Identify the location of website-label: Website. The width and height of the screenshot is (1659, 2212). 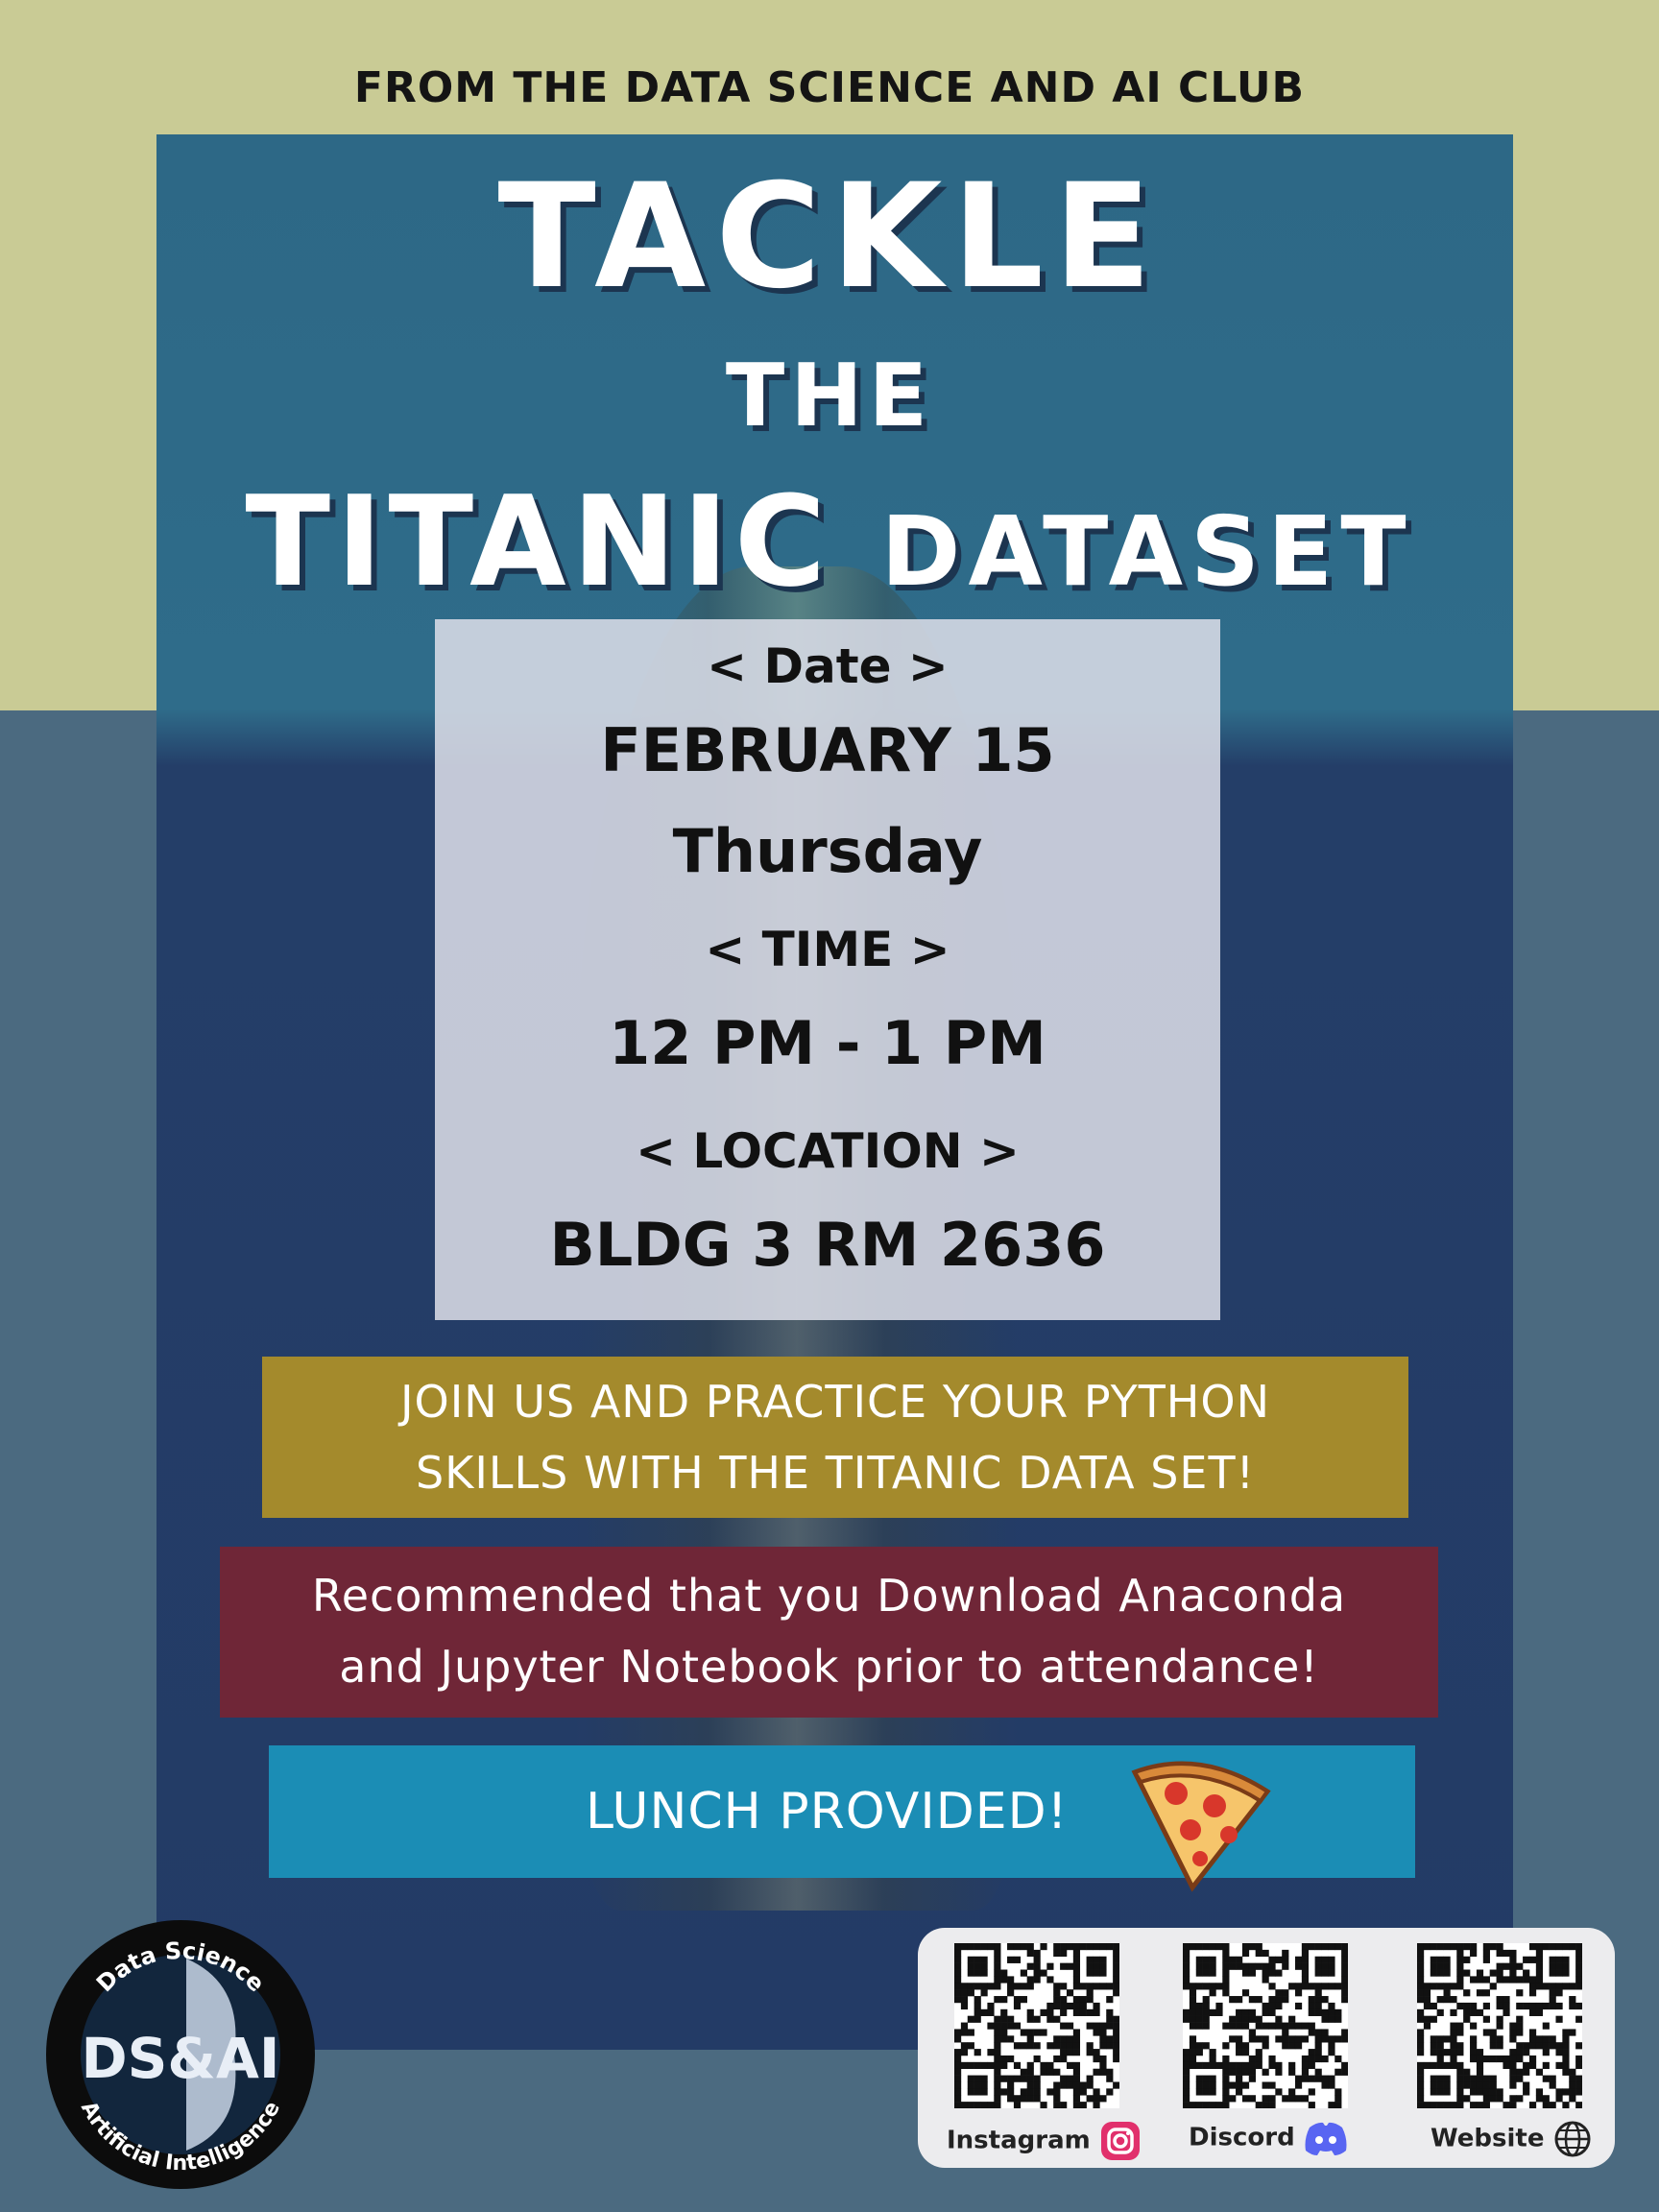
(1488, 2138).